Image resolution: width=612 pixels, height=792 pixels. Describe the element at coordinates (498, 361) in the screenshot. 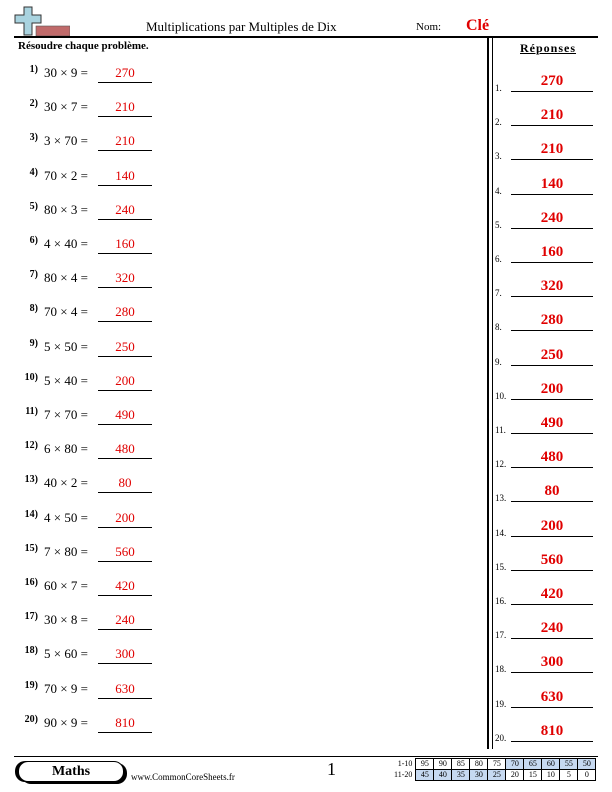

I see `answer-key-number: 9.` at that location.